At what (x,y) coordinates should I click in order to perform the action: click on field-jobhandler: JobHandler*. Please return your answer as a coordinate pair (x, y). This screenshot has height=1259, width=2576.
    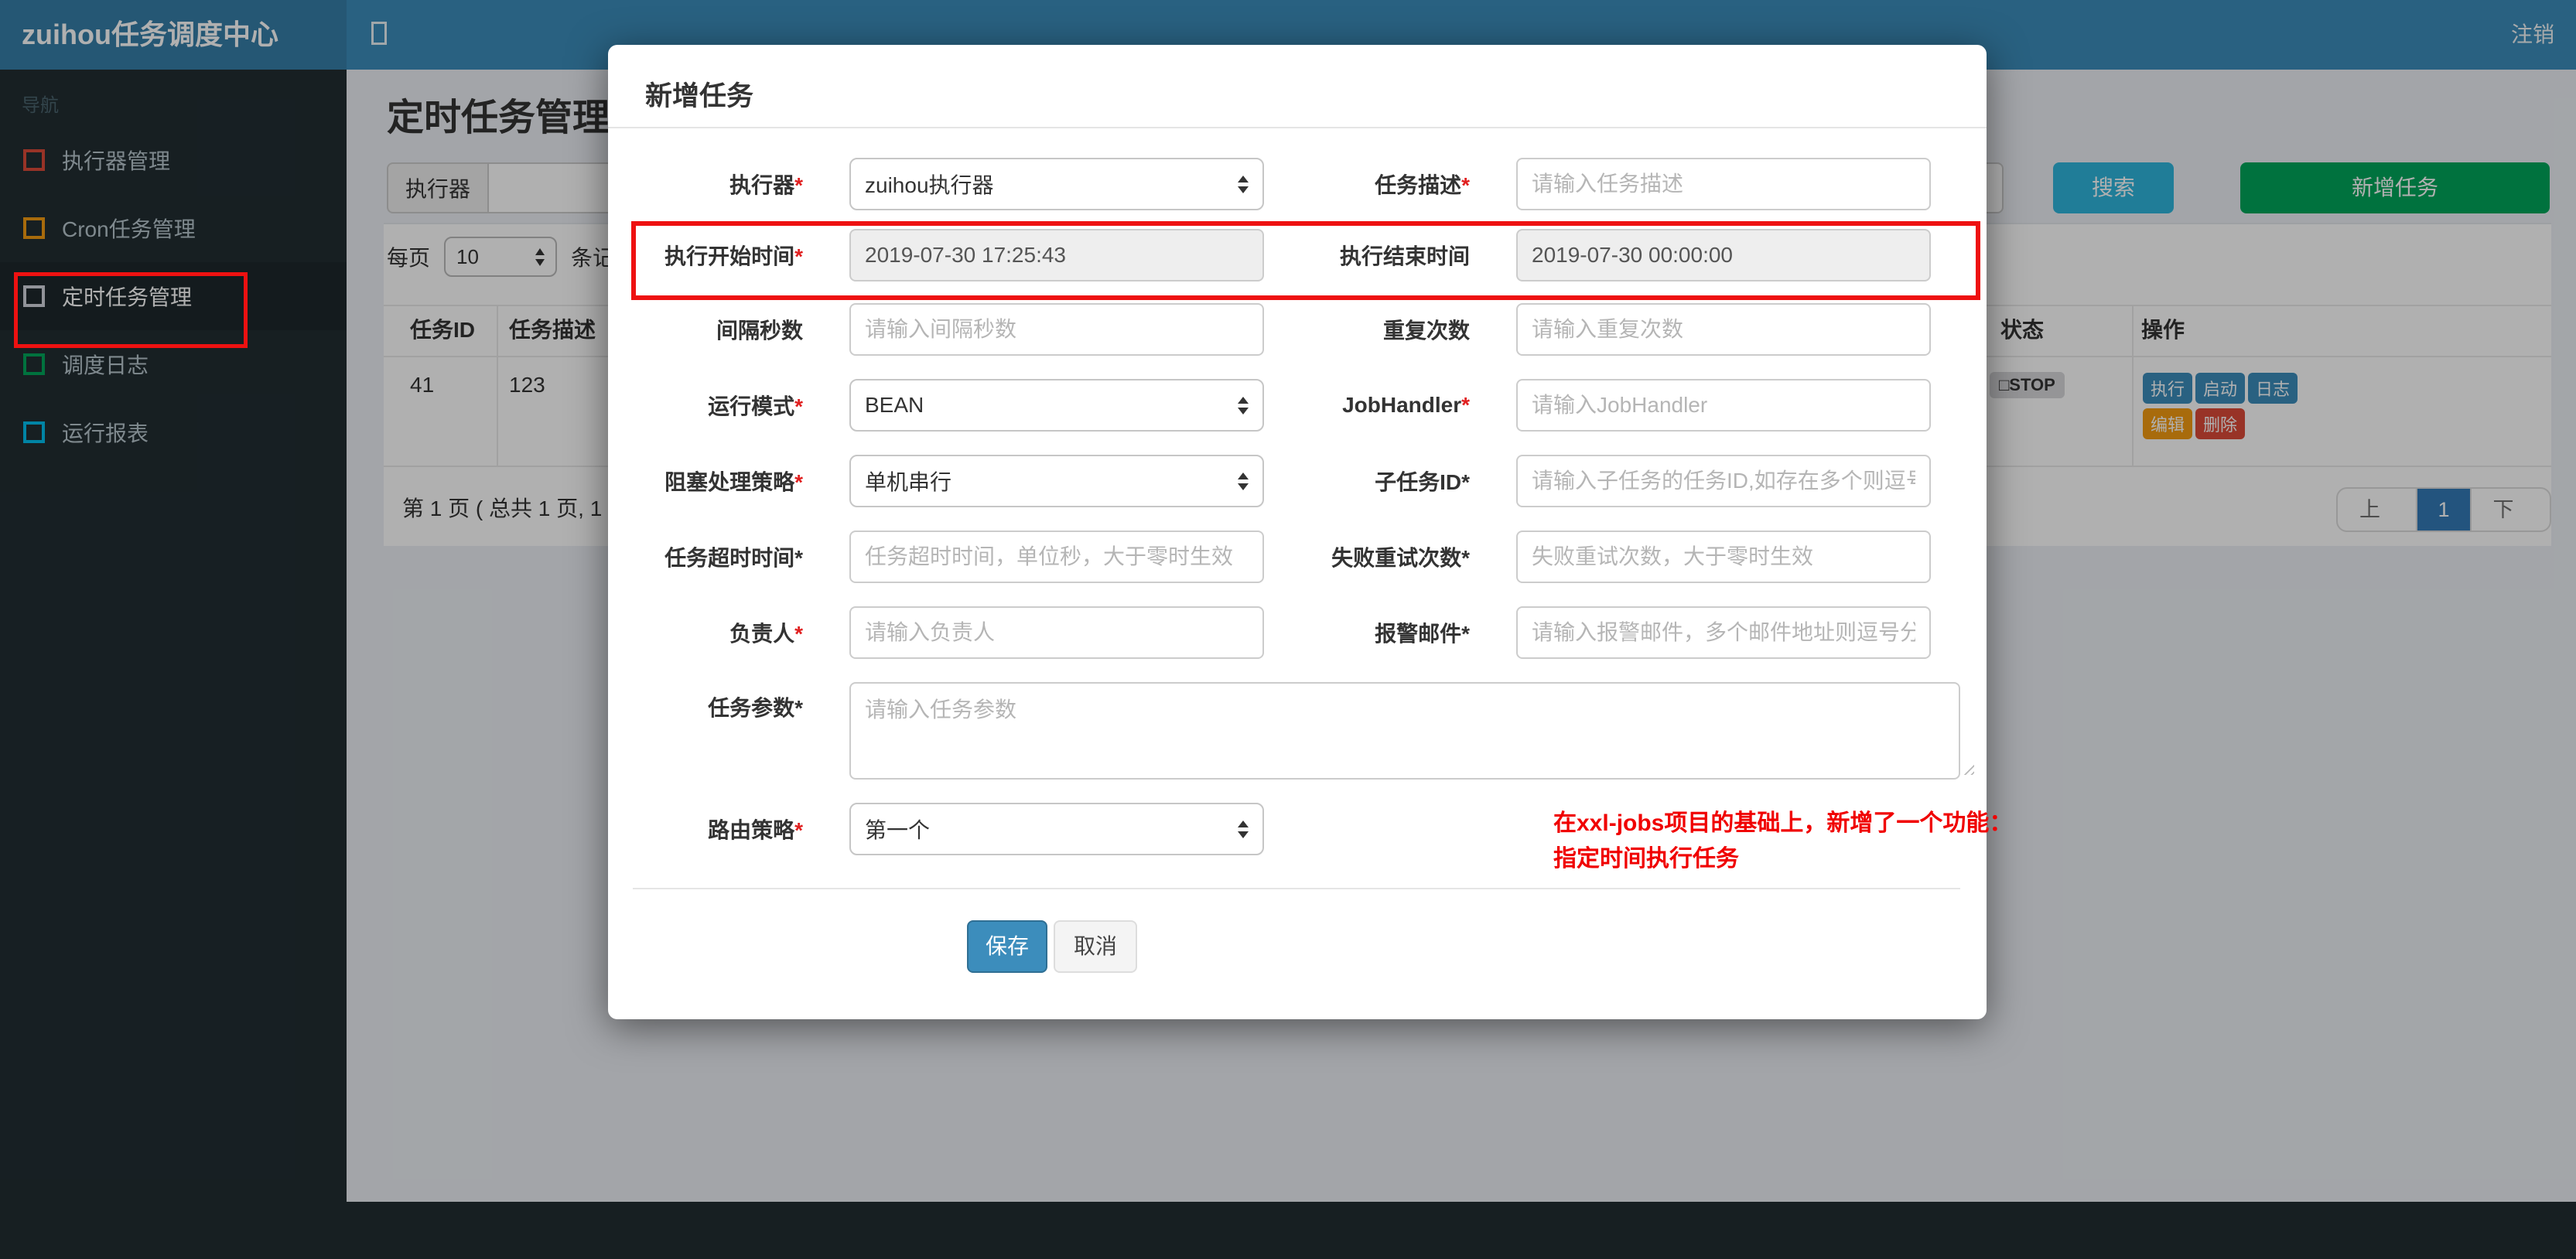
    Looking at the image, I should click on (1608, 406).